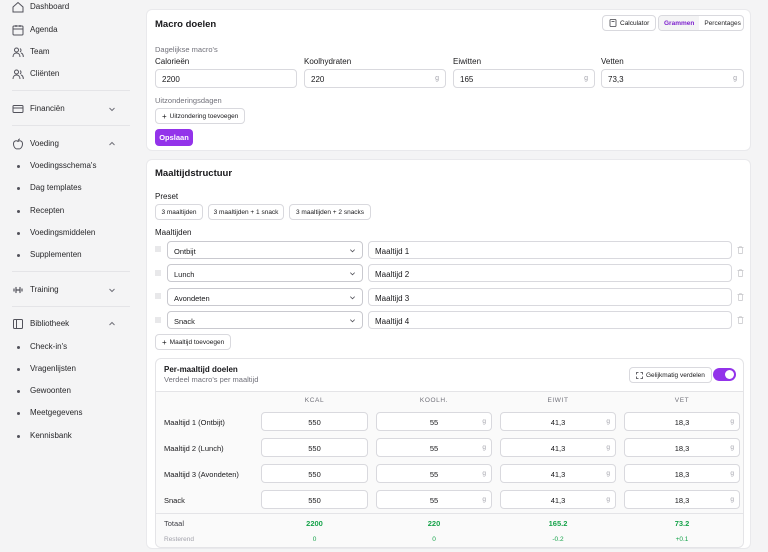  What do you see at coordinates (672, 78) in the screenshot?
I see `fat-input: 73,3 g` at bounding box center [672, 78].